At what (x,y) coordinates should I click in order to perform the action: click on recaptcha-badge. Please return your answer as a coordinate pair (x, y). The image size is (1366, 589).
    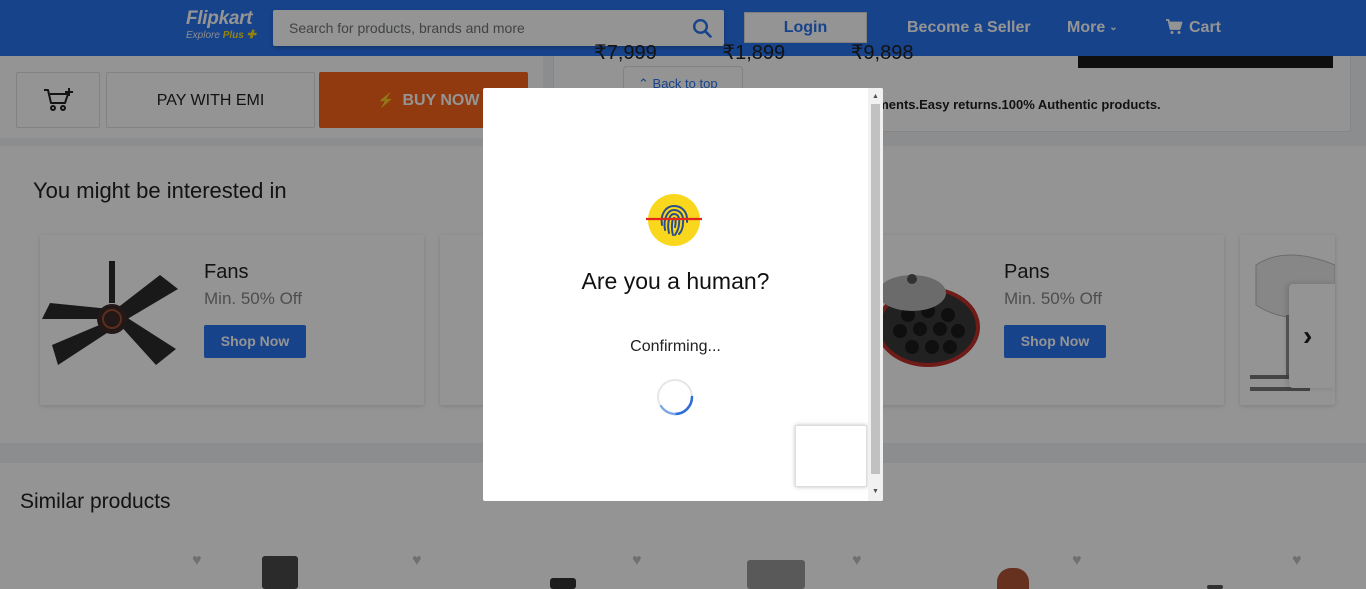
    Looking at the image, I should click on (831, 456).